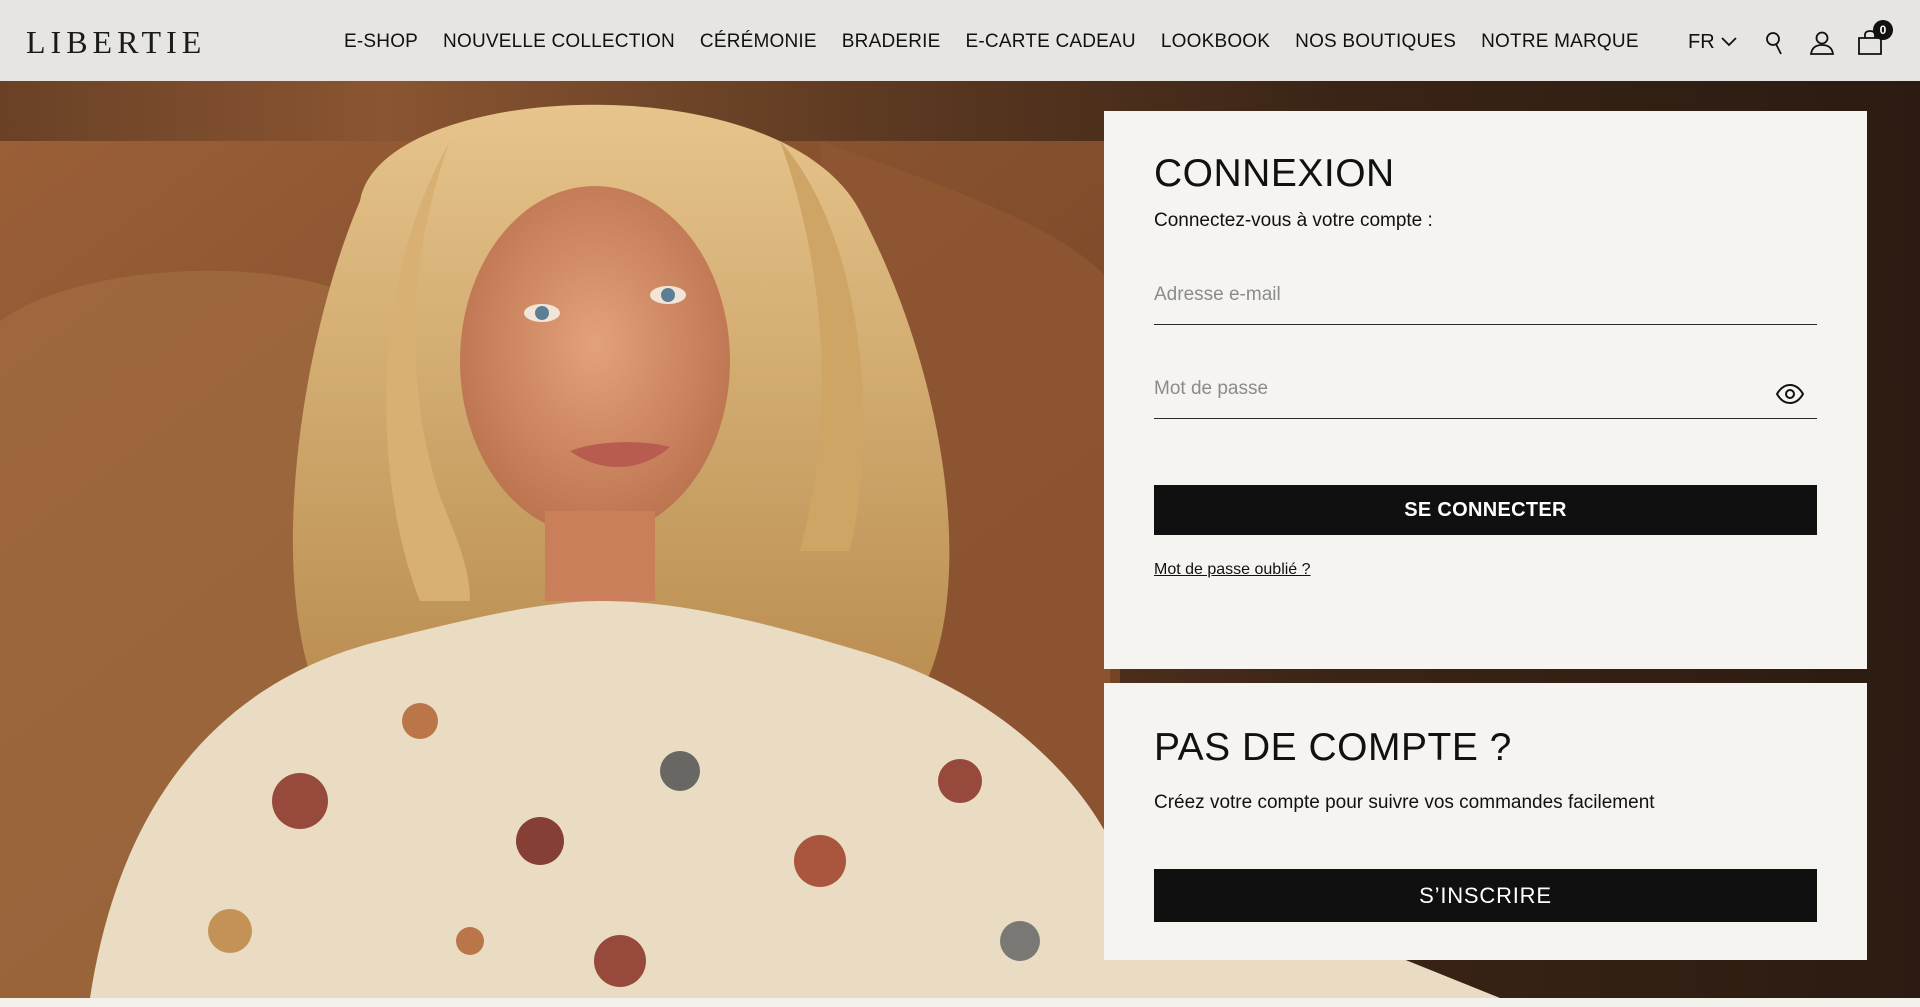  What do you see at coordinates (1485, 293) in the screenshot?
I see `email-input` at bounding box center [1485, 293].